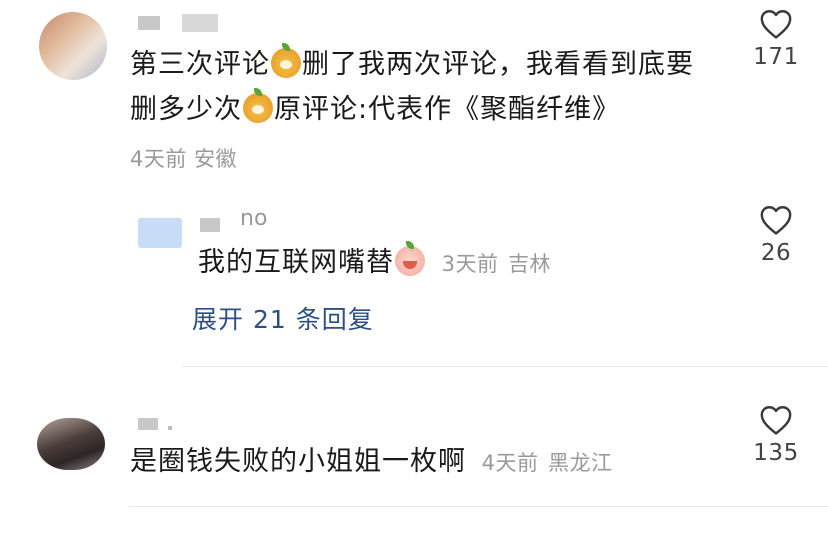  I want to click on comment-text: 删多少次 原评论:代表作《聚酯纤维》, so click(375, 109).